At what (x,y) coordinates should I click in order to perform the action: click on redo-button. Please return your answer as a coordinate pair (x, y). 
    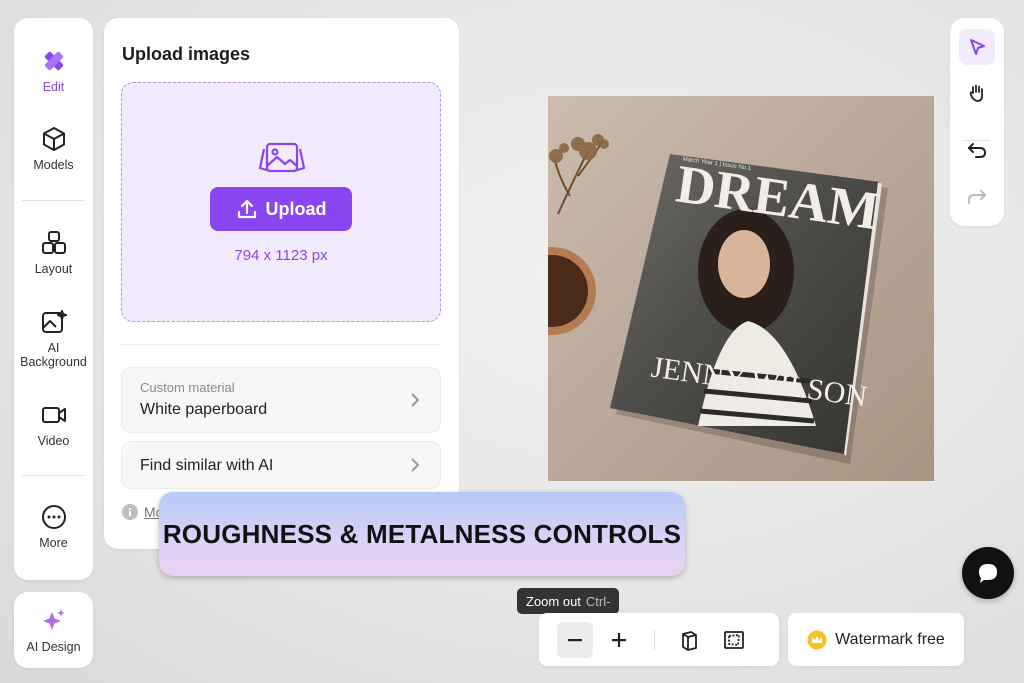
    Looking at the image, I should click on (977, 197).